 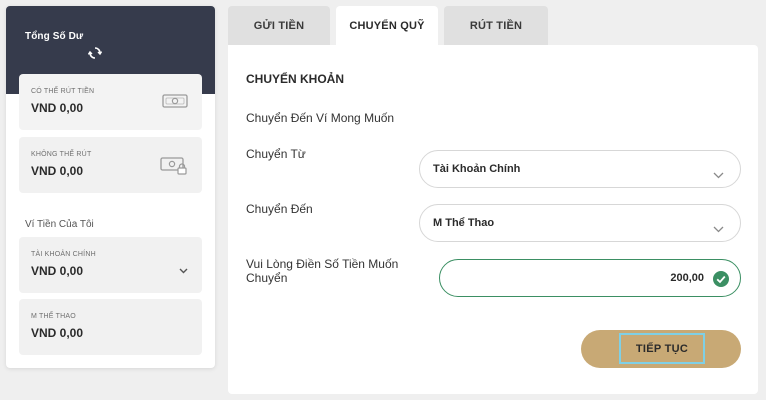 I want to click on to-label: Chuyển Đến, so click(x=279, y=209).